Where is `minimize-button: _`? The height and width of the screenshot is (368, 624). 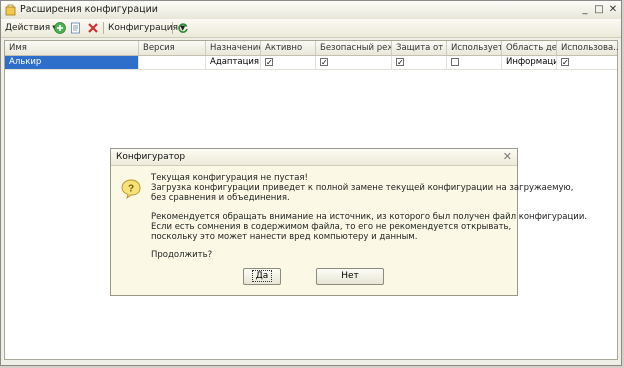
minimize-button: _ is located at coordinates (585, 9).